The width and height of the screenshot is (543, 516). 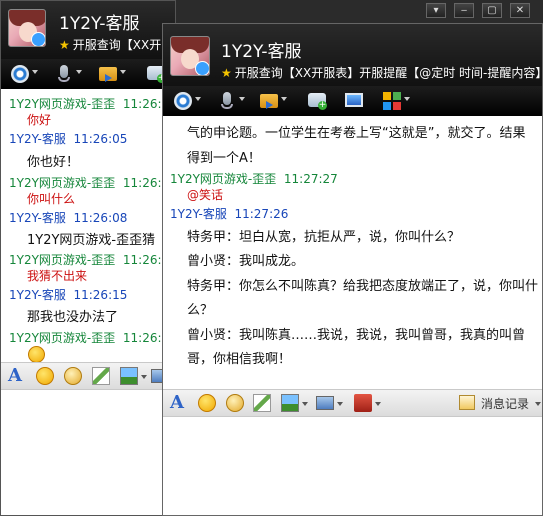 I want to click on window-menu-button: ▾, so click(x=436, y=10).